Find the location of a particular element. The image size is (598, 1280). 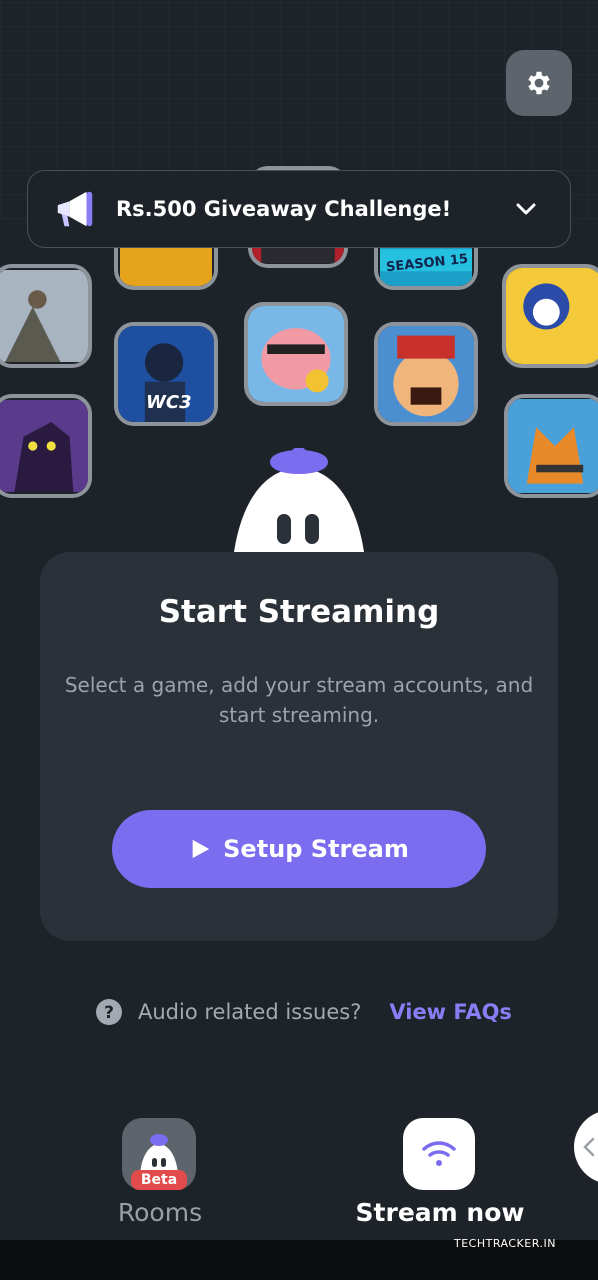

mascot-ghost is located at coordinates (299, 500).